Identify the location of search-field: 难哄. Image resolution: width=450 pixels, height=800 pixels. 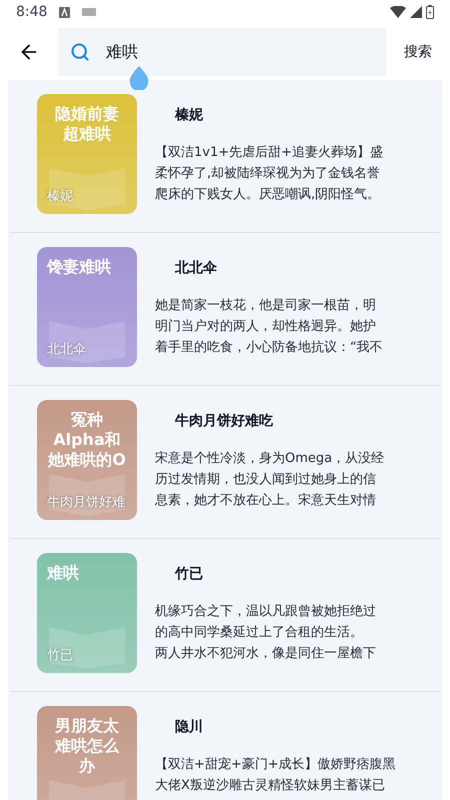
(222, 52).